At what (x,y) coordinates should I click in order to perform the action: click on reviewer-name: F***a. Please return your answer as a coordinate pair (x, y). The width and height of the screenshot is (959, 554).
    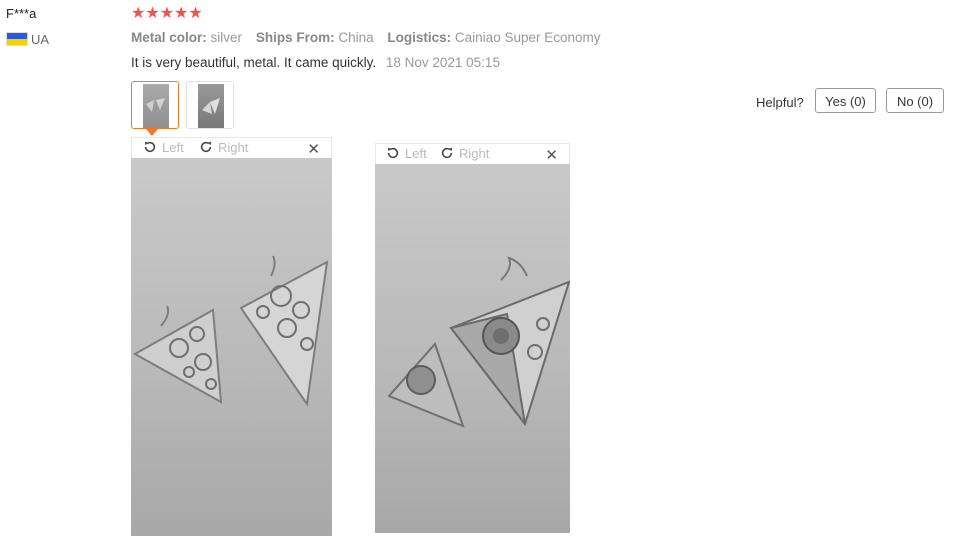
    Looking at the image, I should click on (21, 13).